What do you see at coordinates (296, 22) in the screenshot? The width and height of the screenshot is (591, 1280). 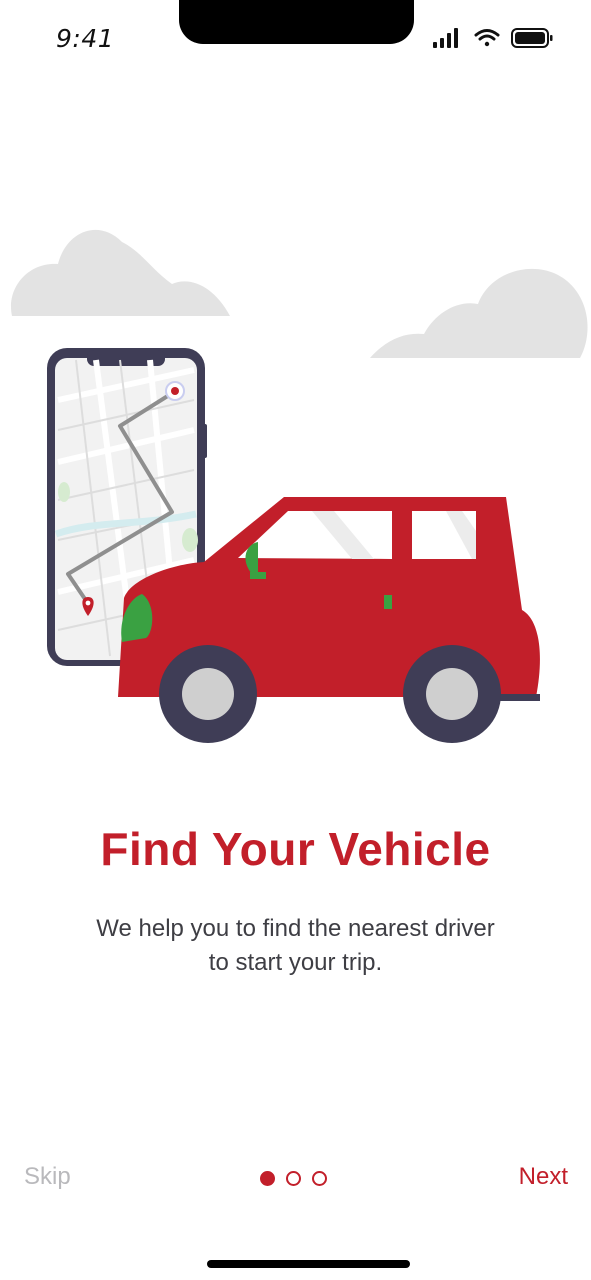 I see `device-notch` at bounding box center [296, 22].